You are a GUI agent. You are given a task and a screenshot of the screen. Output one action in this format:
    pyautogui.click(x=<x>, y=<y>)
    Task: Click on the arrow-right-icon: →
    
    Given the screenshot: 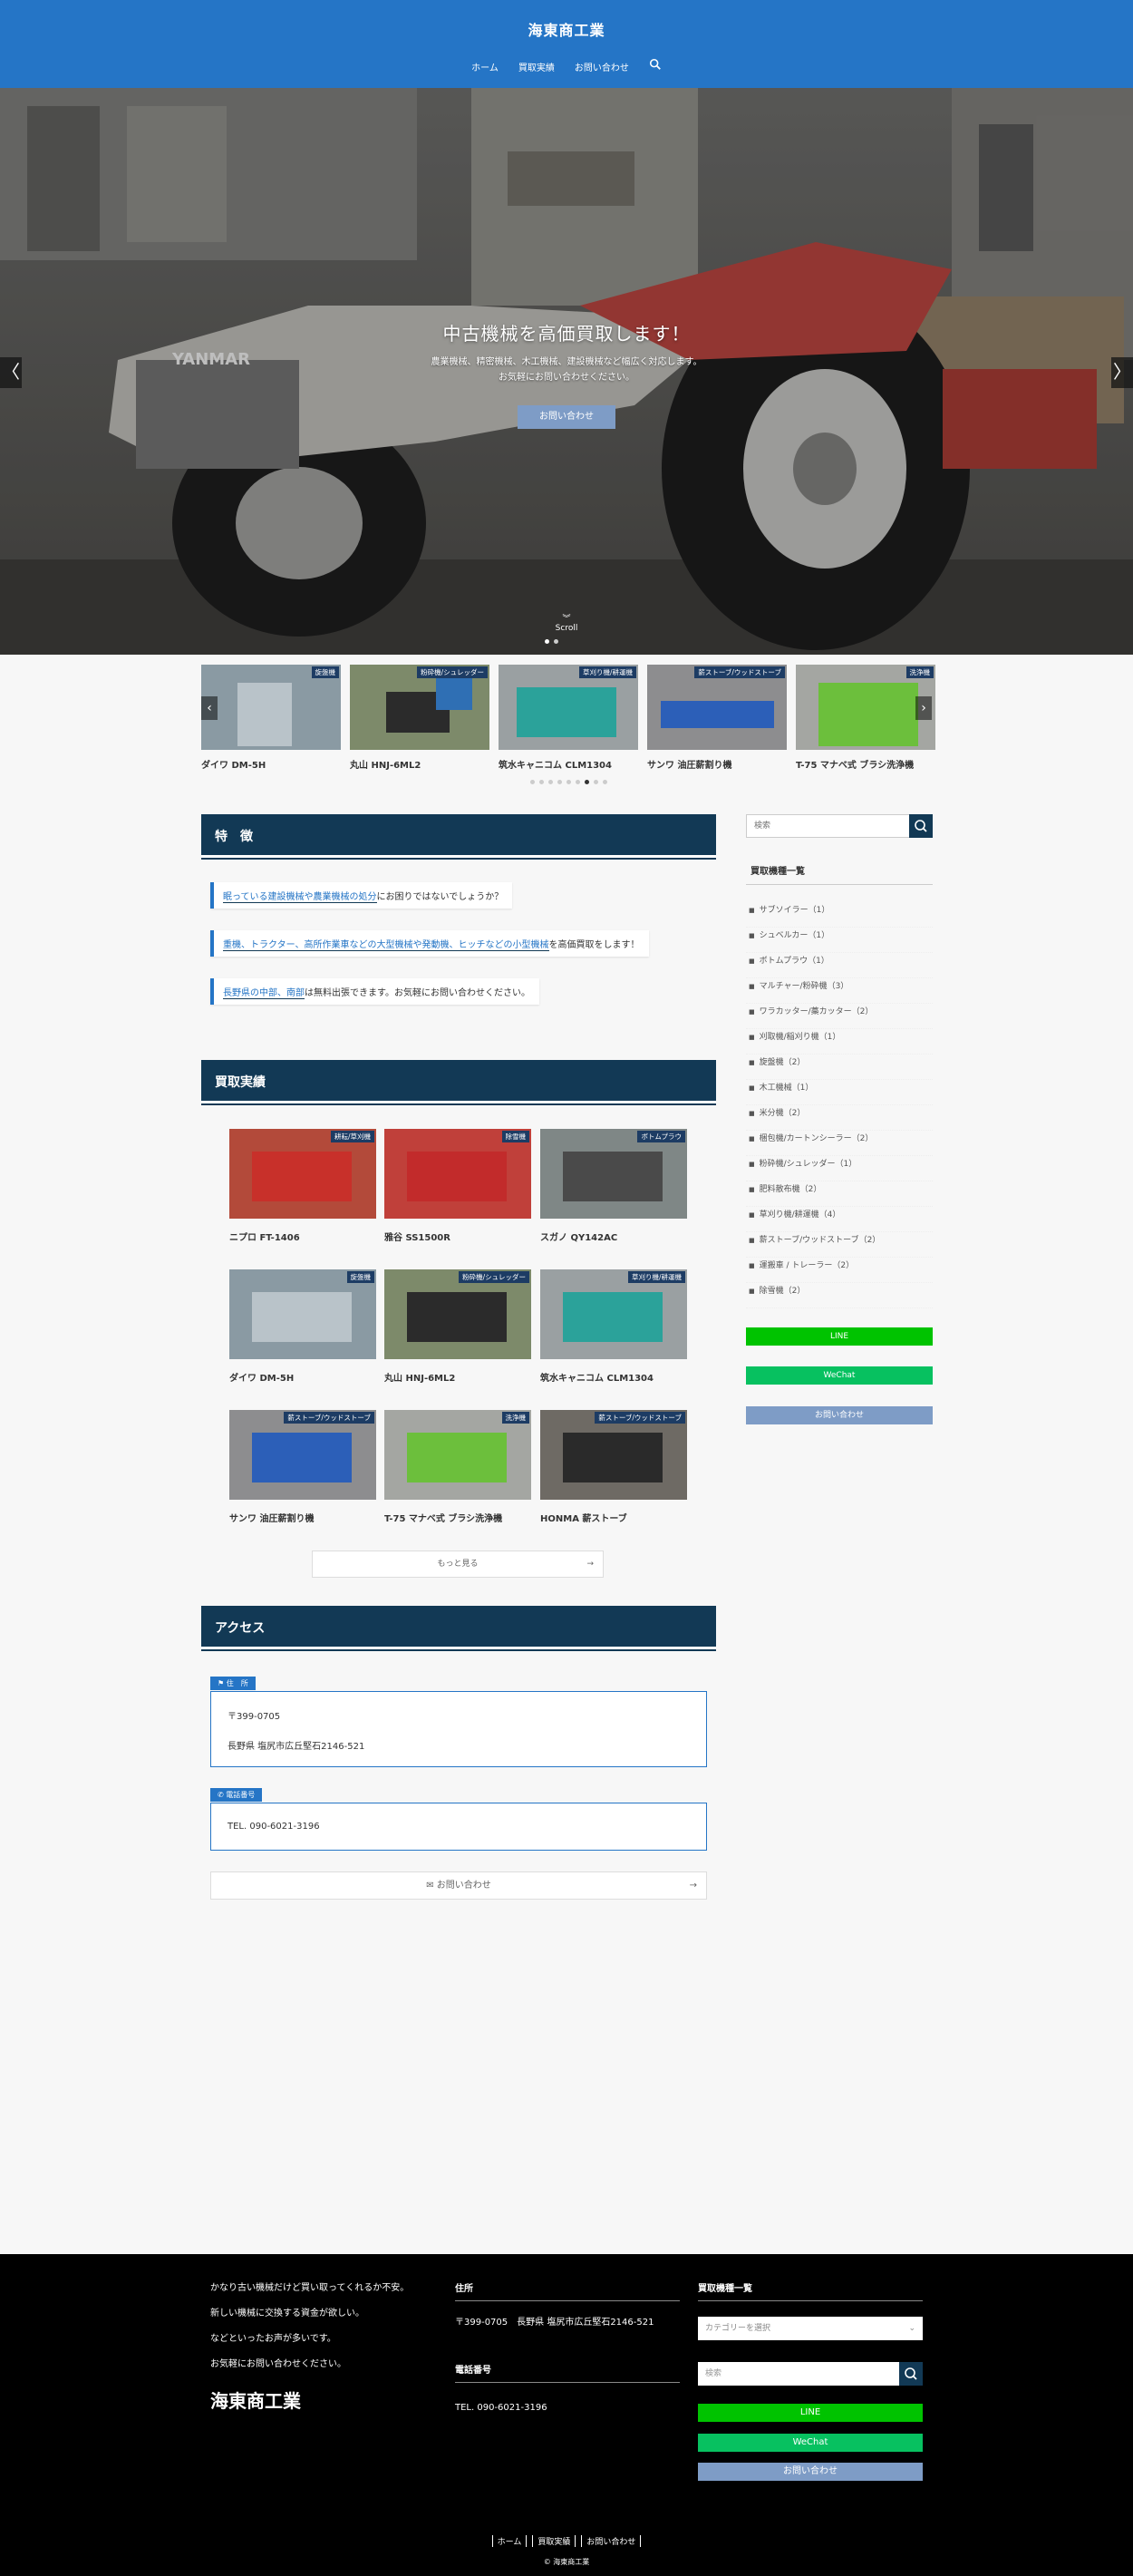 What is the action you would take?
    pyautogui.click(x=590, y=1564)
    